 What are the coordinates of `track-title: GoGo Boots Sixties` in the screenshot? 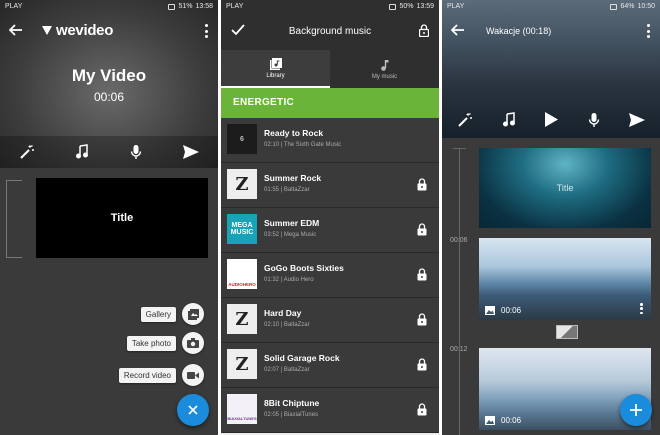 It's located at (304, 268).